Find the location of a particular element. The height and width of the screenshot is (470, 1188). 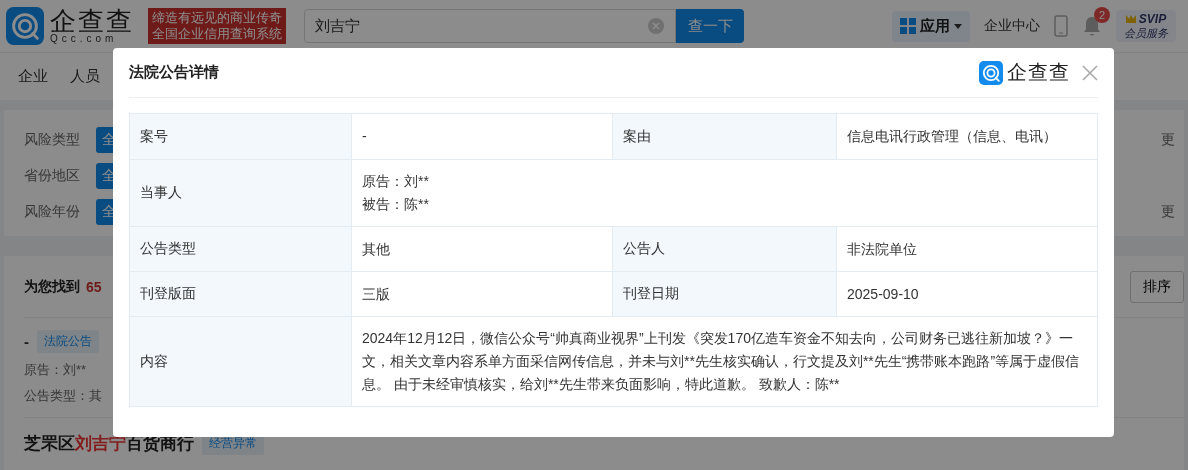

brand-name: 企查查 is located at coordinates (1038, 72).